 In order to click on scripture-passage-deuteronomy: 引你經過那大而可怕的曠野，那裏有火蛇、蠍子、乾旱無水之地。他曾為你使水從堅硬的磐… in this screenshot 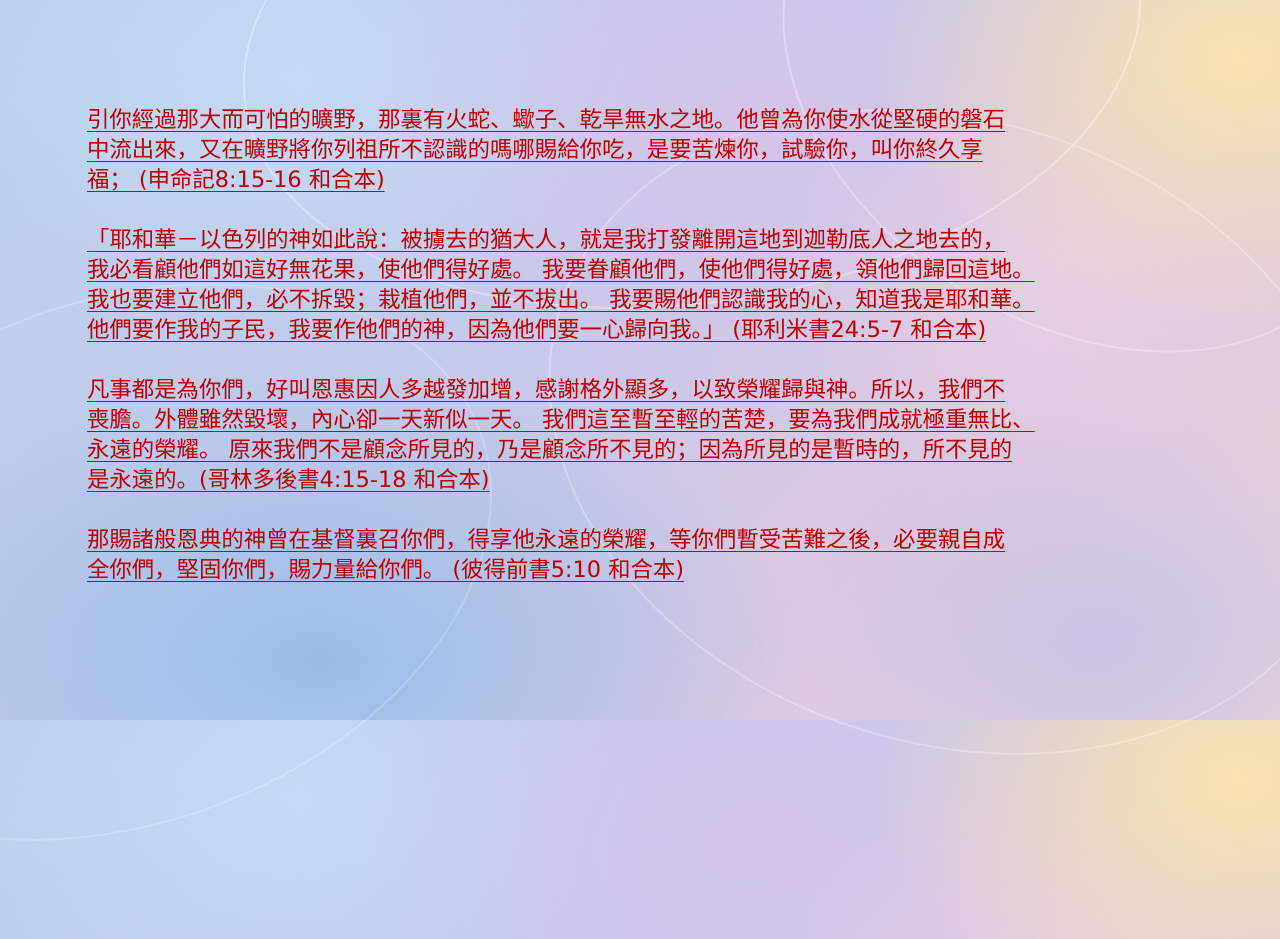, I will do `click(657, 150)`.